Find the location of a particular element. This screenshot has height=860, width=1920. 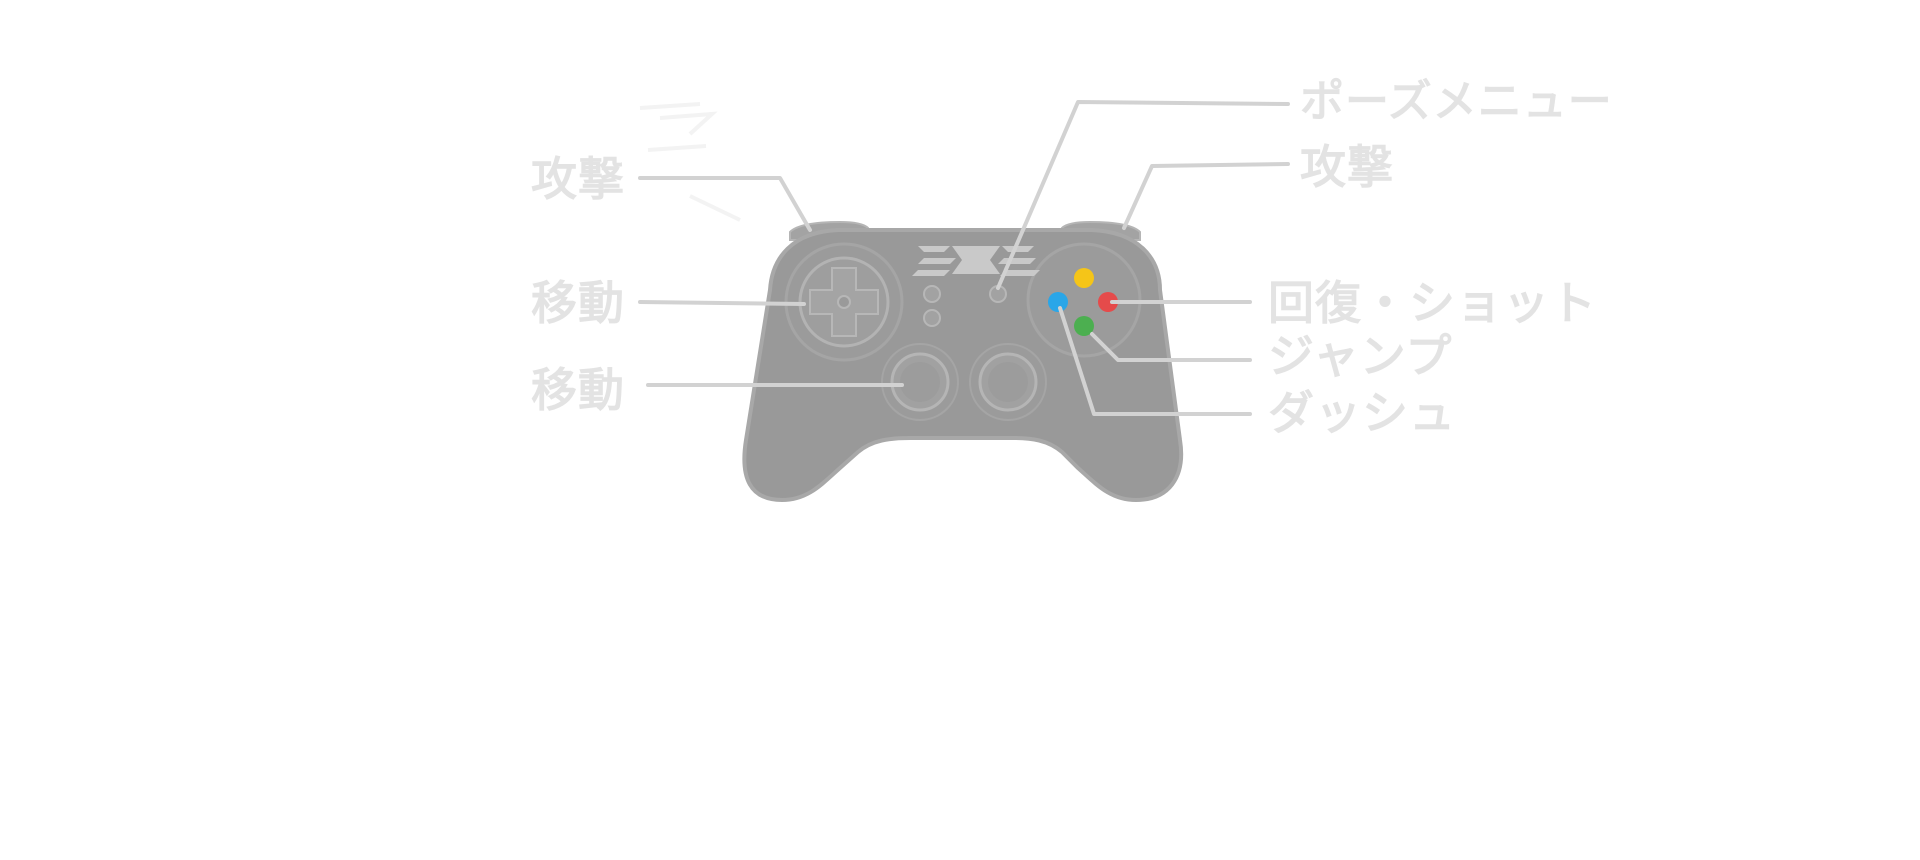

label-attack-right: 攻撃 is located at coordinates (1347, 167).